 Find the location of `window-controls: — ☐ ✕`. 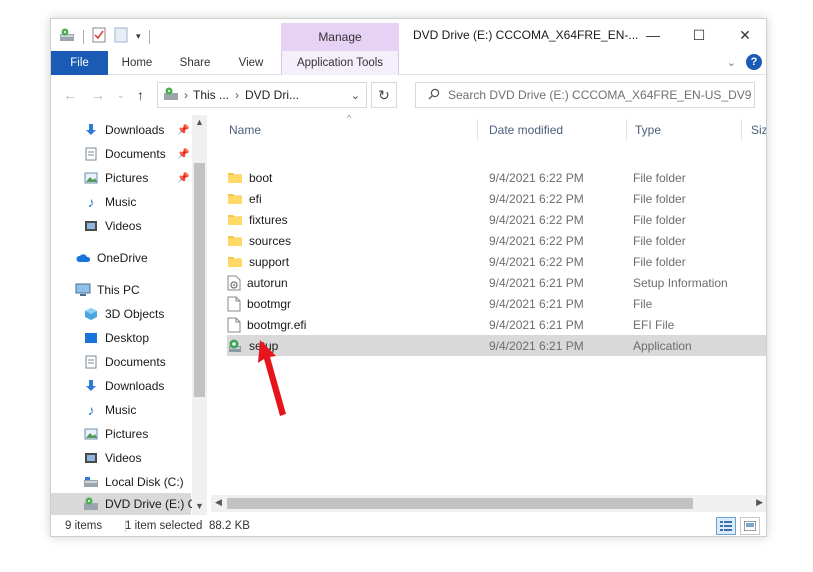

window-controls: — ☐ ✕ is located at coordinates (698, 35).